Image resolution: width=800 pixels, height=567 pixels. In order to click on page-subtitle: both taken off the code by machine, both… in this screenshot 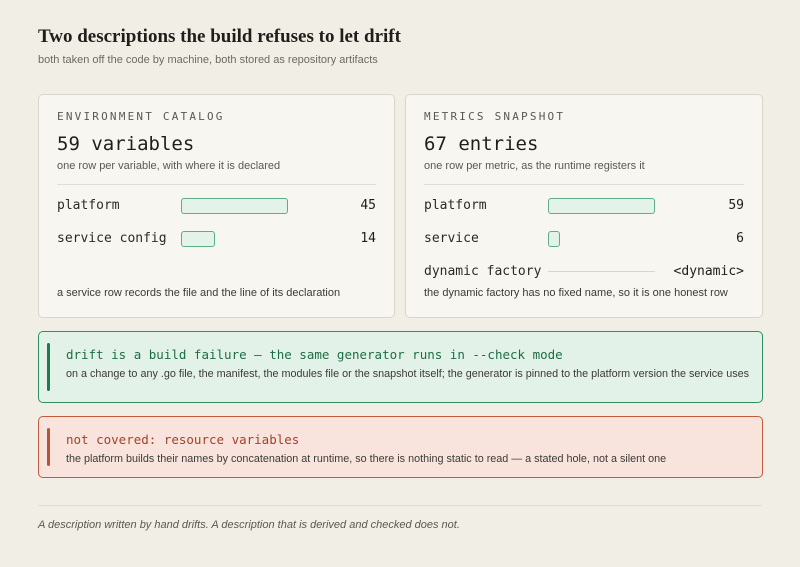, I will do `click(208, 60)`.